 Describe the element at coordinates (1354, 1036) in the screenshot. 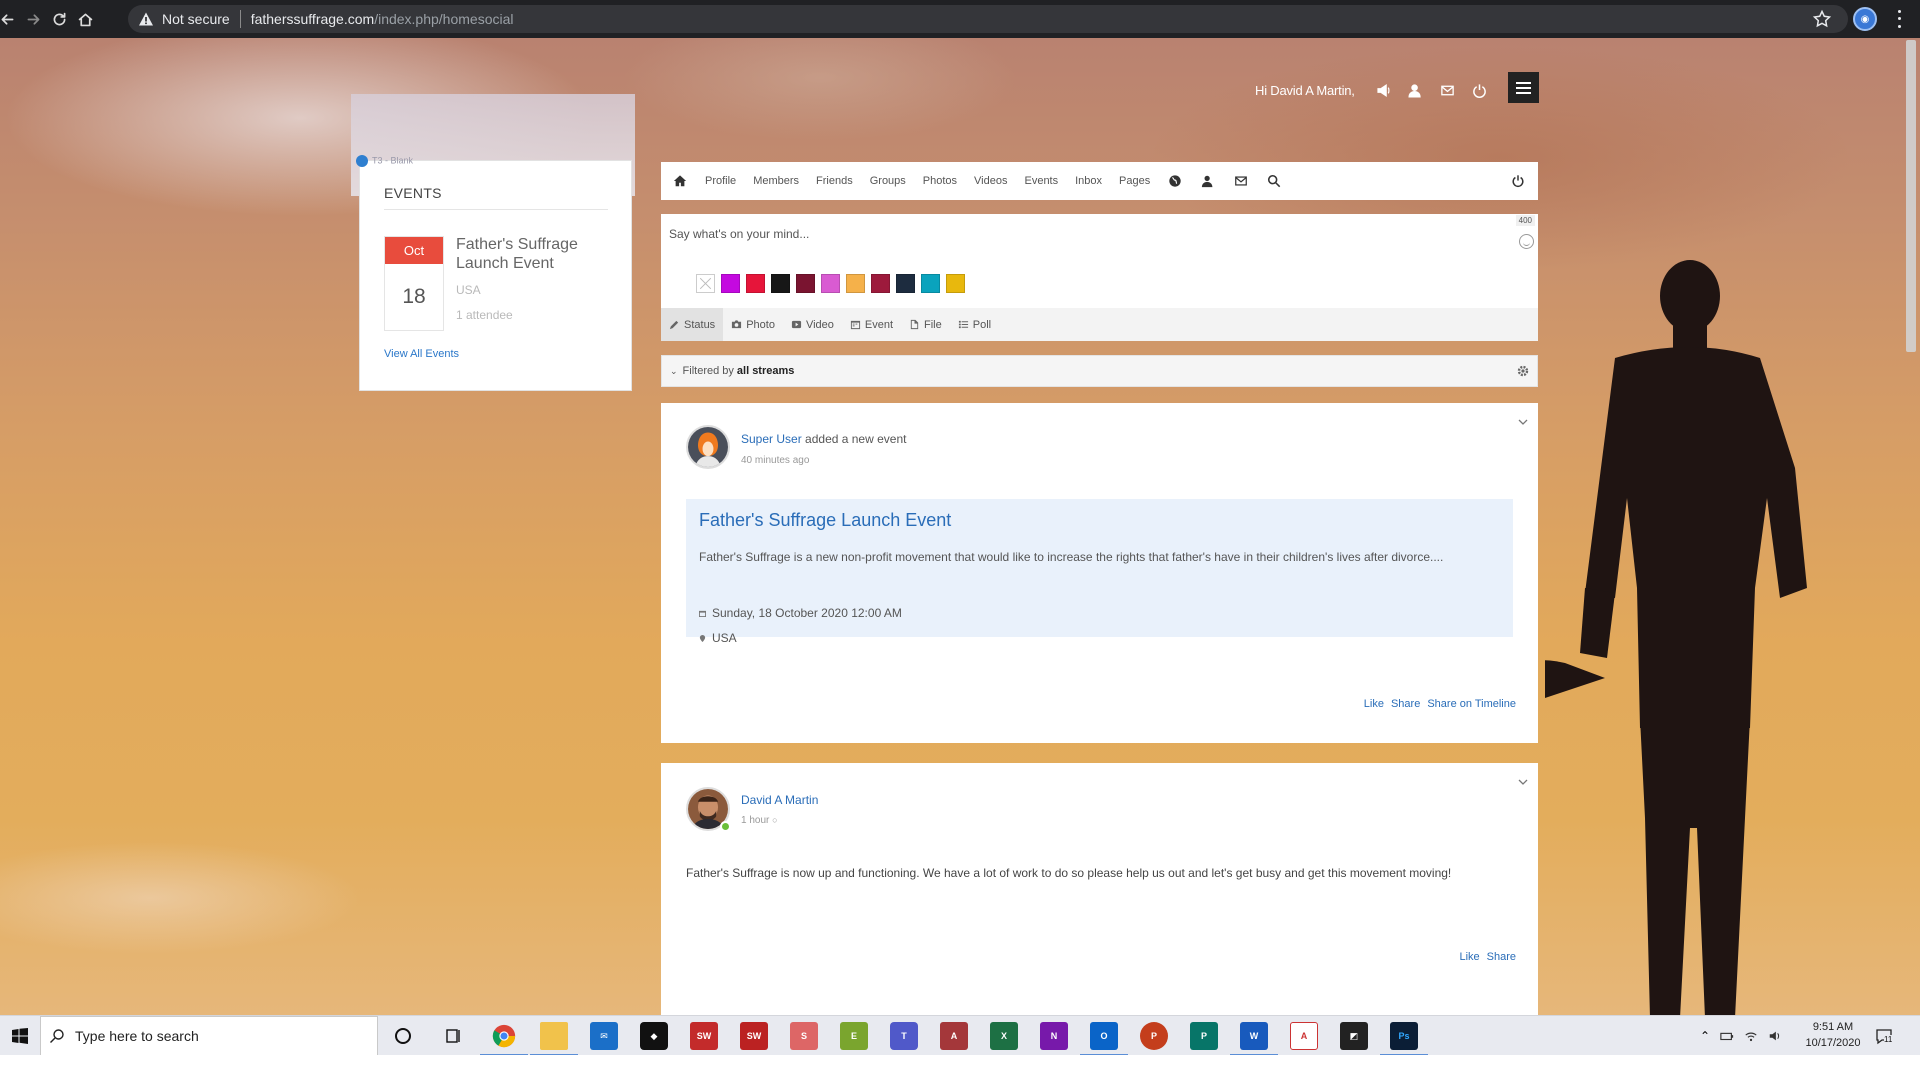

I see `app-icon: ◩` at that location.